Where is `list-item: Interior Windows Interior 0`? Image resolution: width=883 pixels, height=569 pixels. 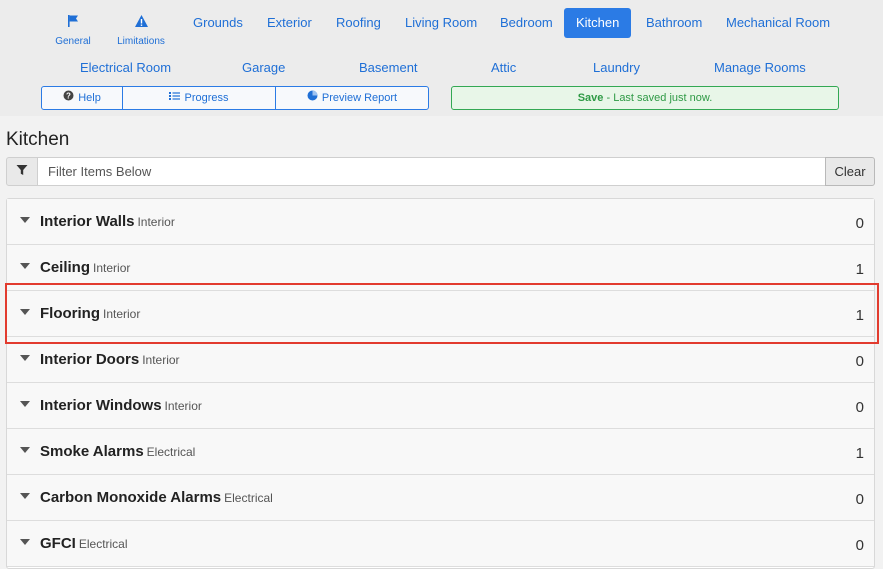
list-item: Interior Windows Interior 0 is located at coordinates (440, 406).